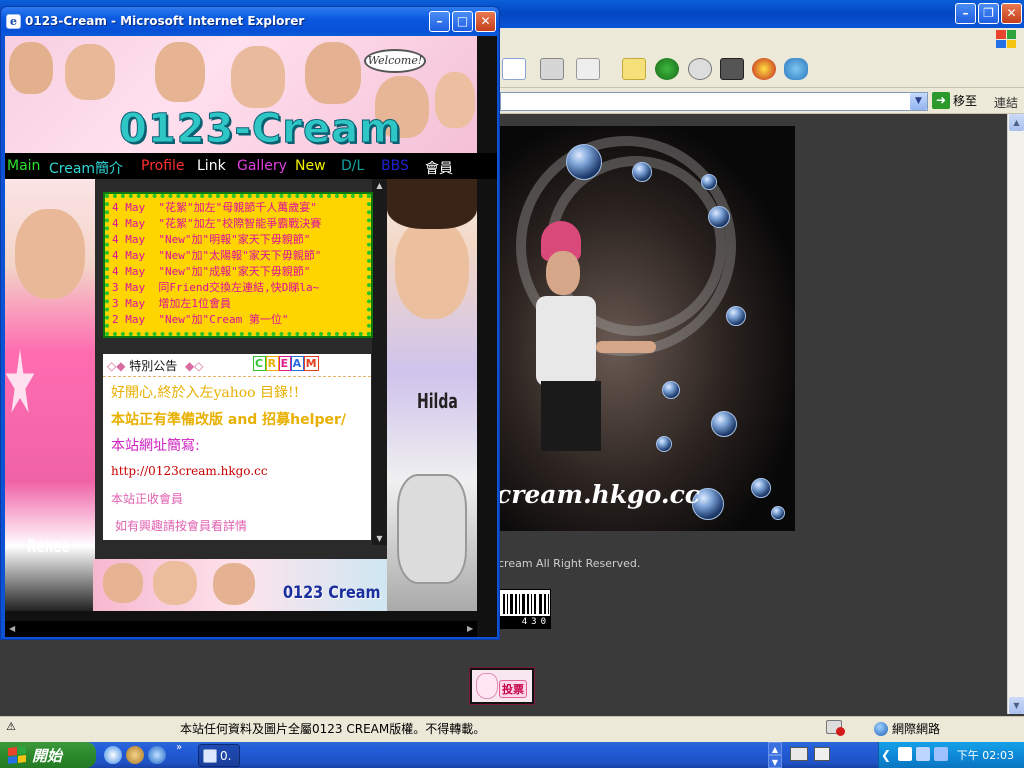  I want to click on site-url-link: http://0123cream.hkgo.cc, so click(189, 471).